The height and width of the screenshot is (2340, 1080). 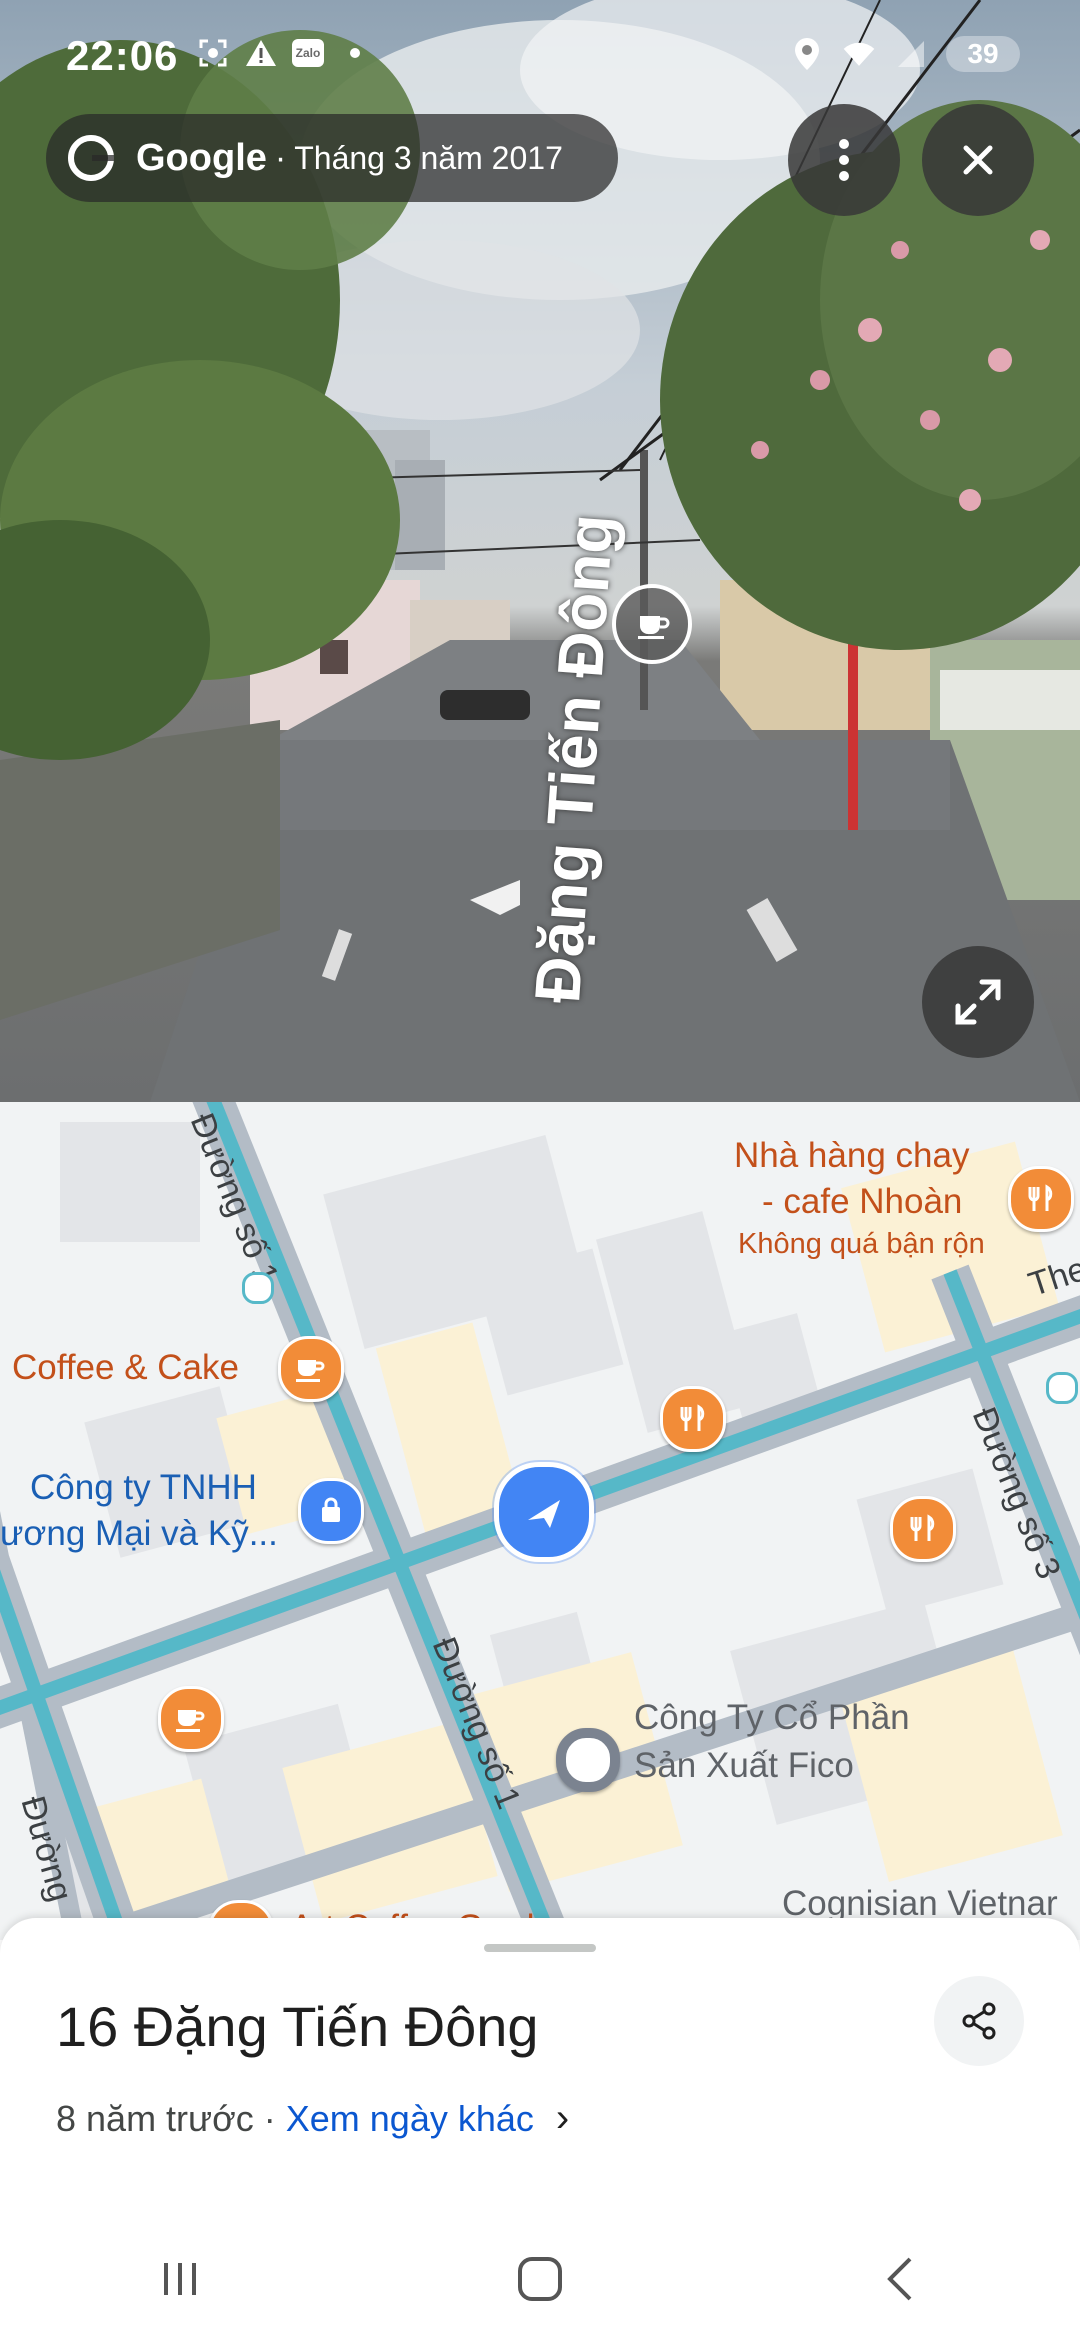 I want to click on home-button, so click(x=540, y=2279).